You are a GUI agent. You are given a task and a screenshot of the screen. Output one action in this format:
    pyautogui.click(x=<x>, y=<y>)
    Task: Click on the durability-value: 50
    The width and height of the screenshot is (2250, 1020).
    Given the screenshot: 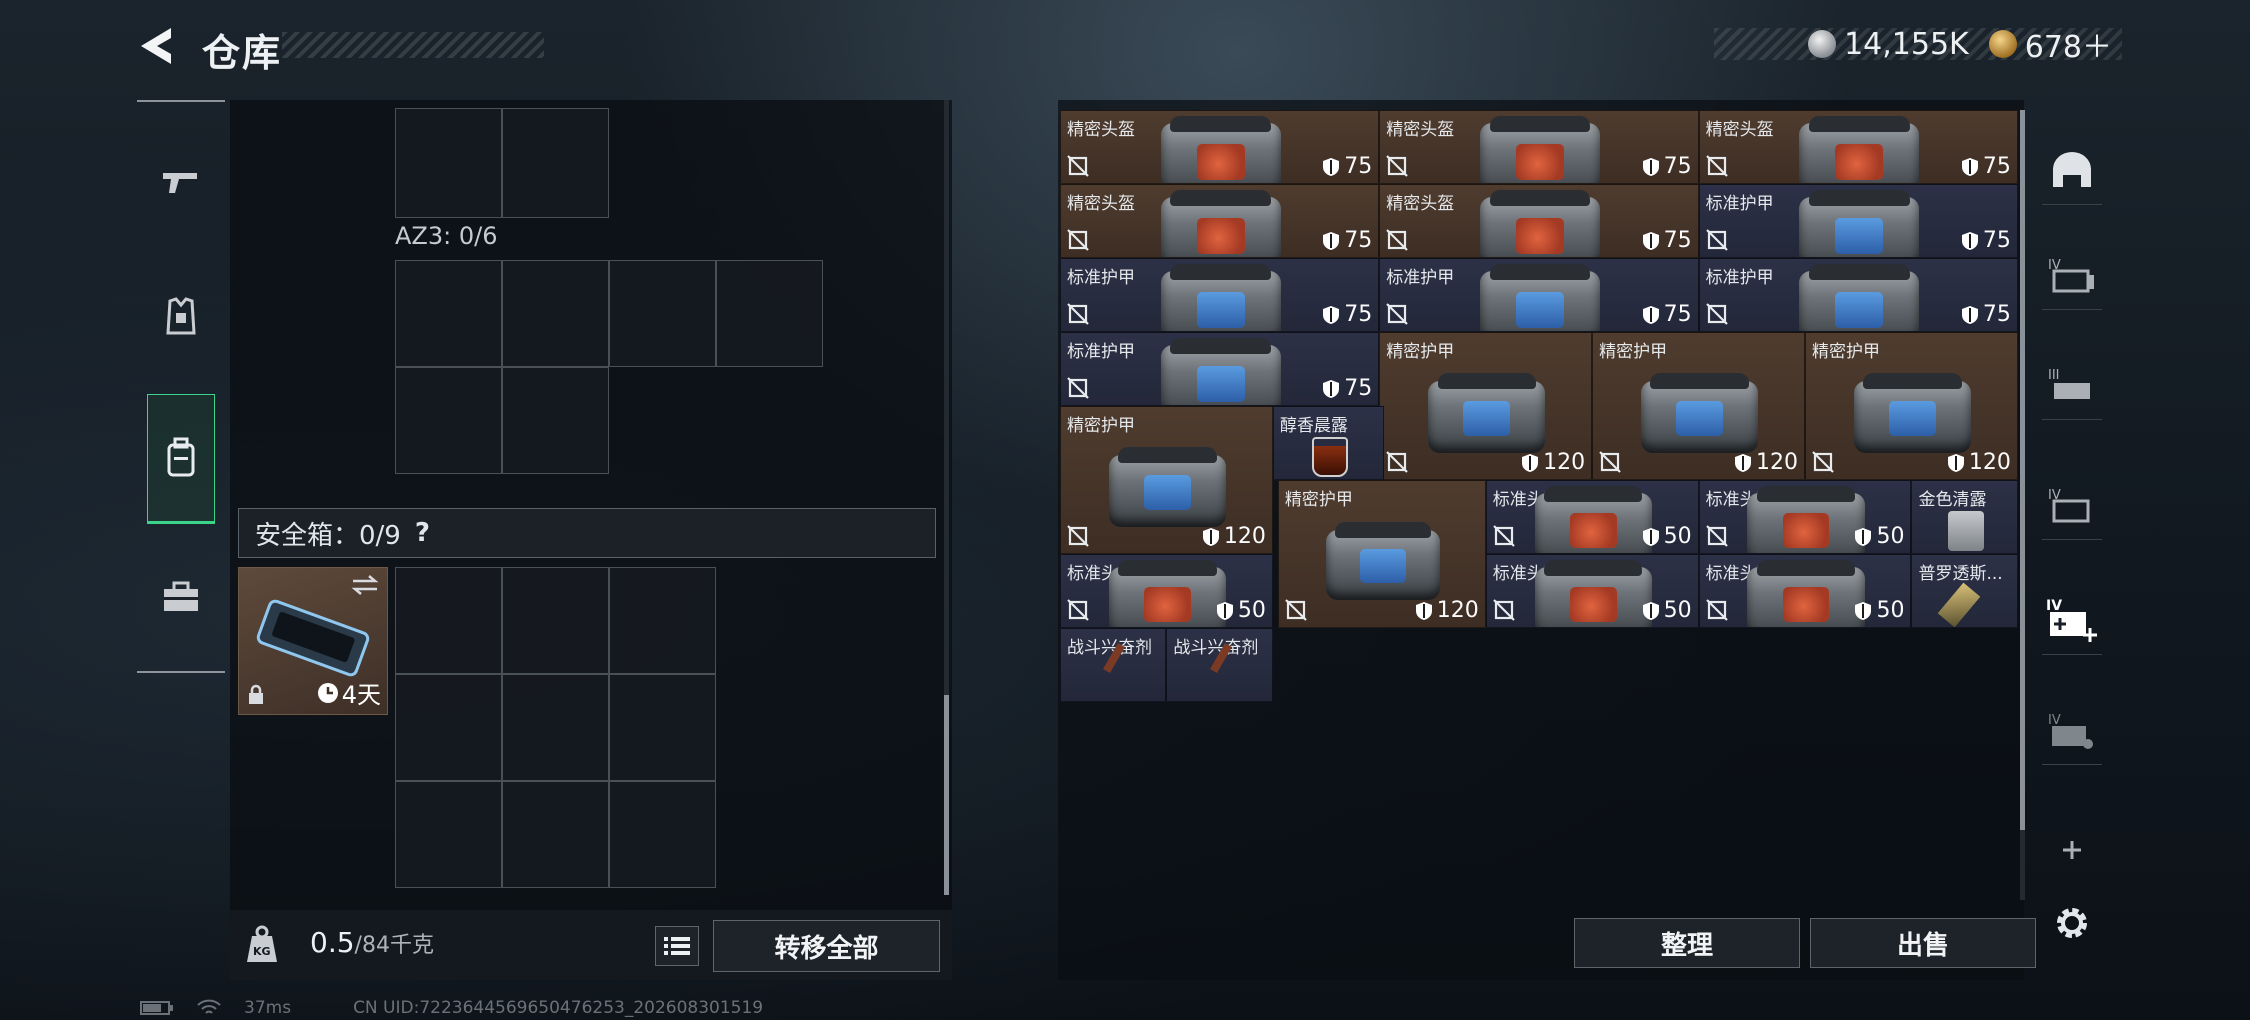 What is the action you would take?
    pyautogui.click(x=1667, y=610)
    